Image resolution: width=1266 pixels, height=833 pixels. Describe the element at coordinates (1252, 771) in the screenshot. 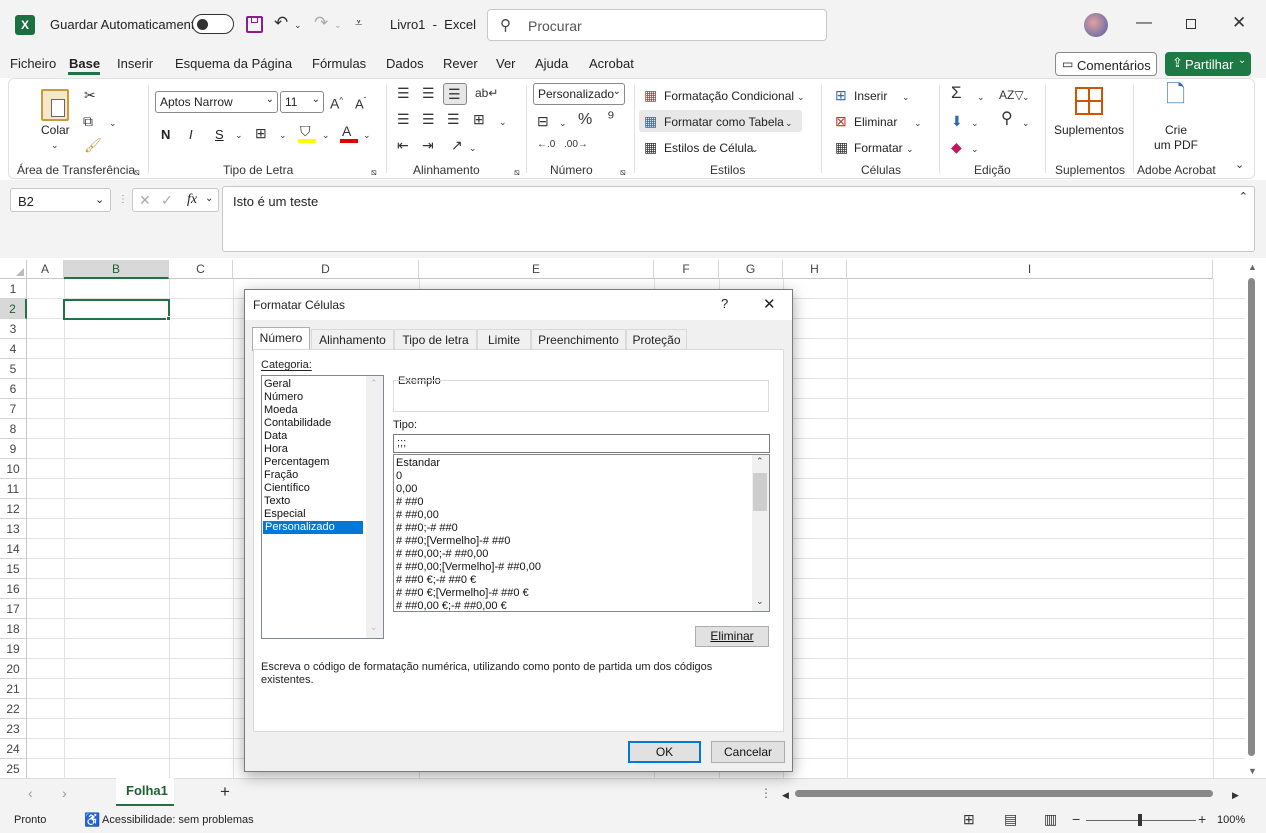

I see `scroll-down-icon: ▼` at that location.